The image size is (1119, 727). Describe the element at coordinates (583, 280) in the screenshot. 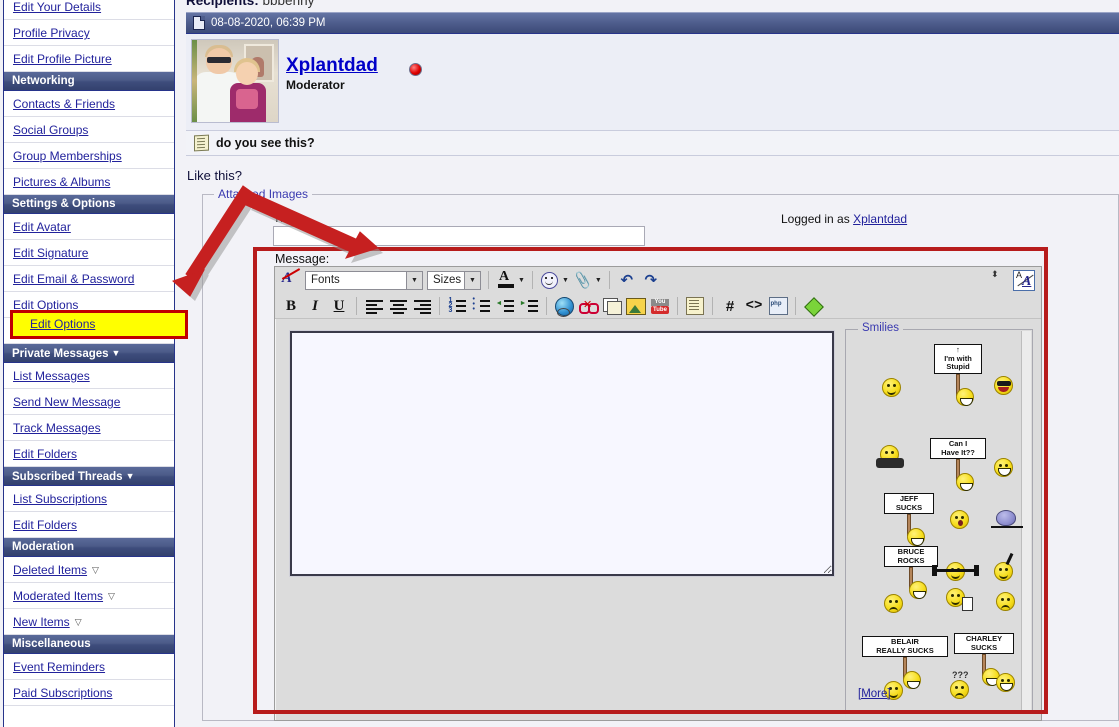

I see `attachment-icon: 📎` at that location.